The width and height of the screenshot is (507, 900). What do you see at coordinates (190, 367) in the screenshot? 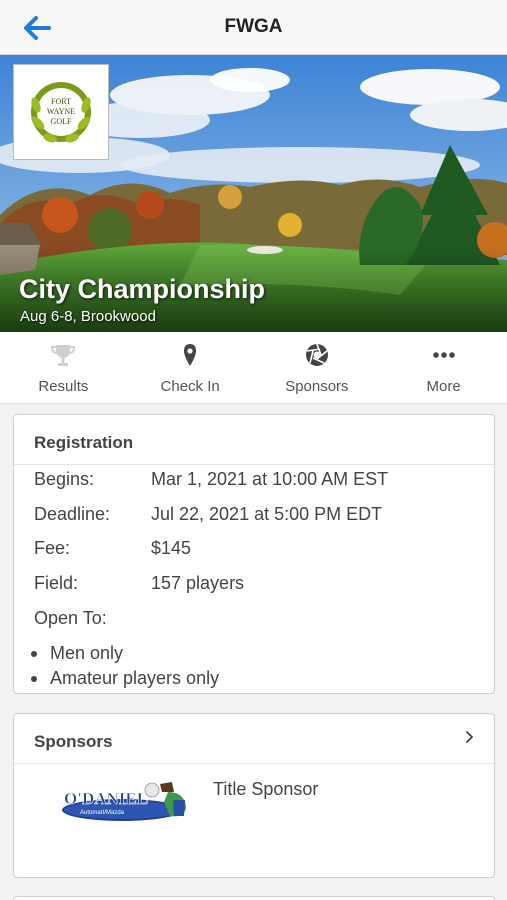
I see `tab-check-in: Check In` at bounding box center [190, 367].